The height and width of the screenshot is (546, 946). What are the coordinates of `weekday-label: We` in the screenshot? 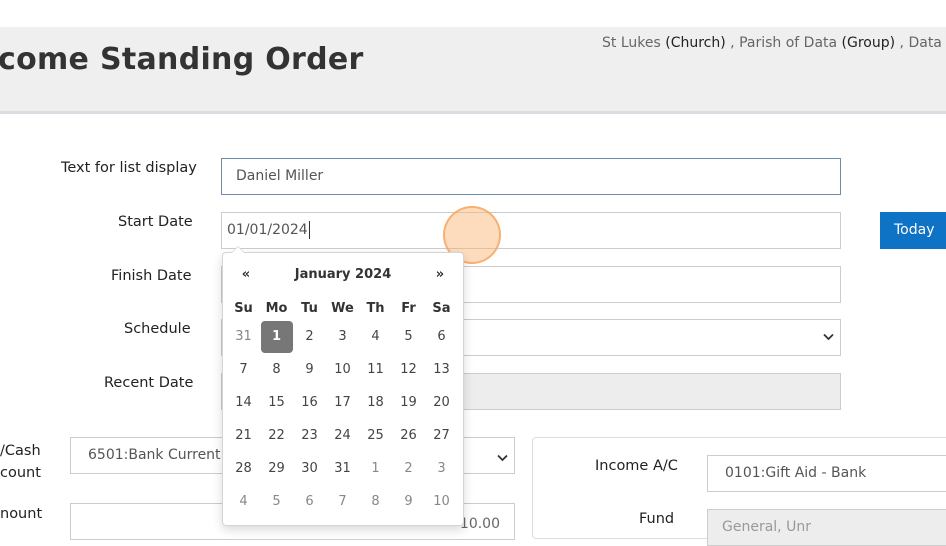 It's located at (342, 308).